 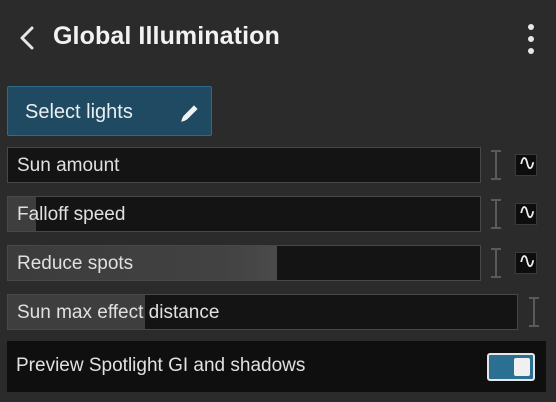 I want to click on preview-spotlight-row: Preview Spotlight GI and shadows, so click(x=276, y=366).